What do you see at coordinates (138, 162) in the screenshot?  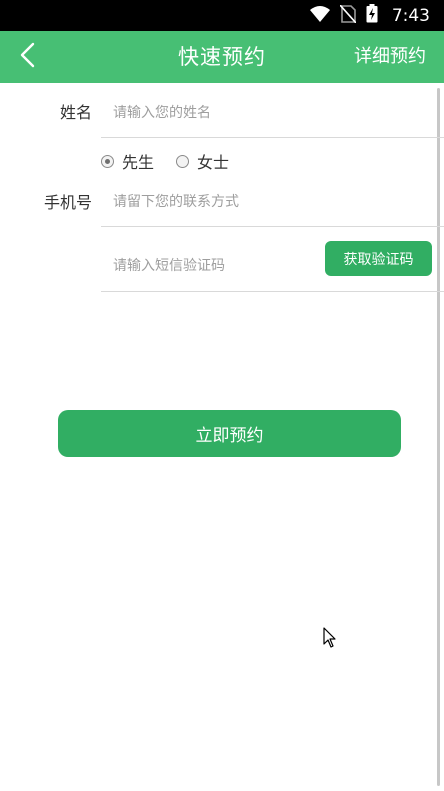 I see `radio-mr-label: 先生` at bounding box center [138, 162].